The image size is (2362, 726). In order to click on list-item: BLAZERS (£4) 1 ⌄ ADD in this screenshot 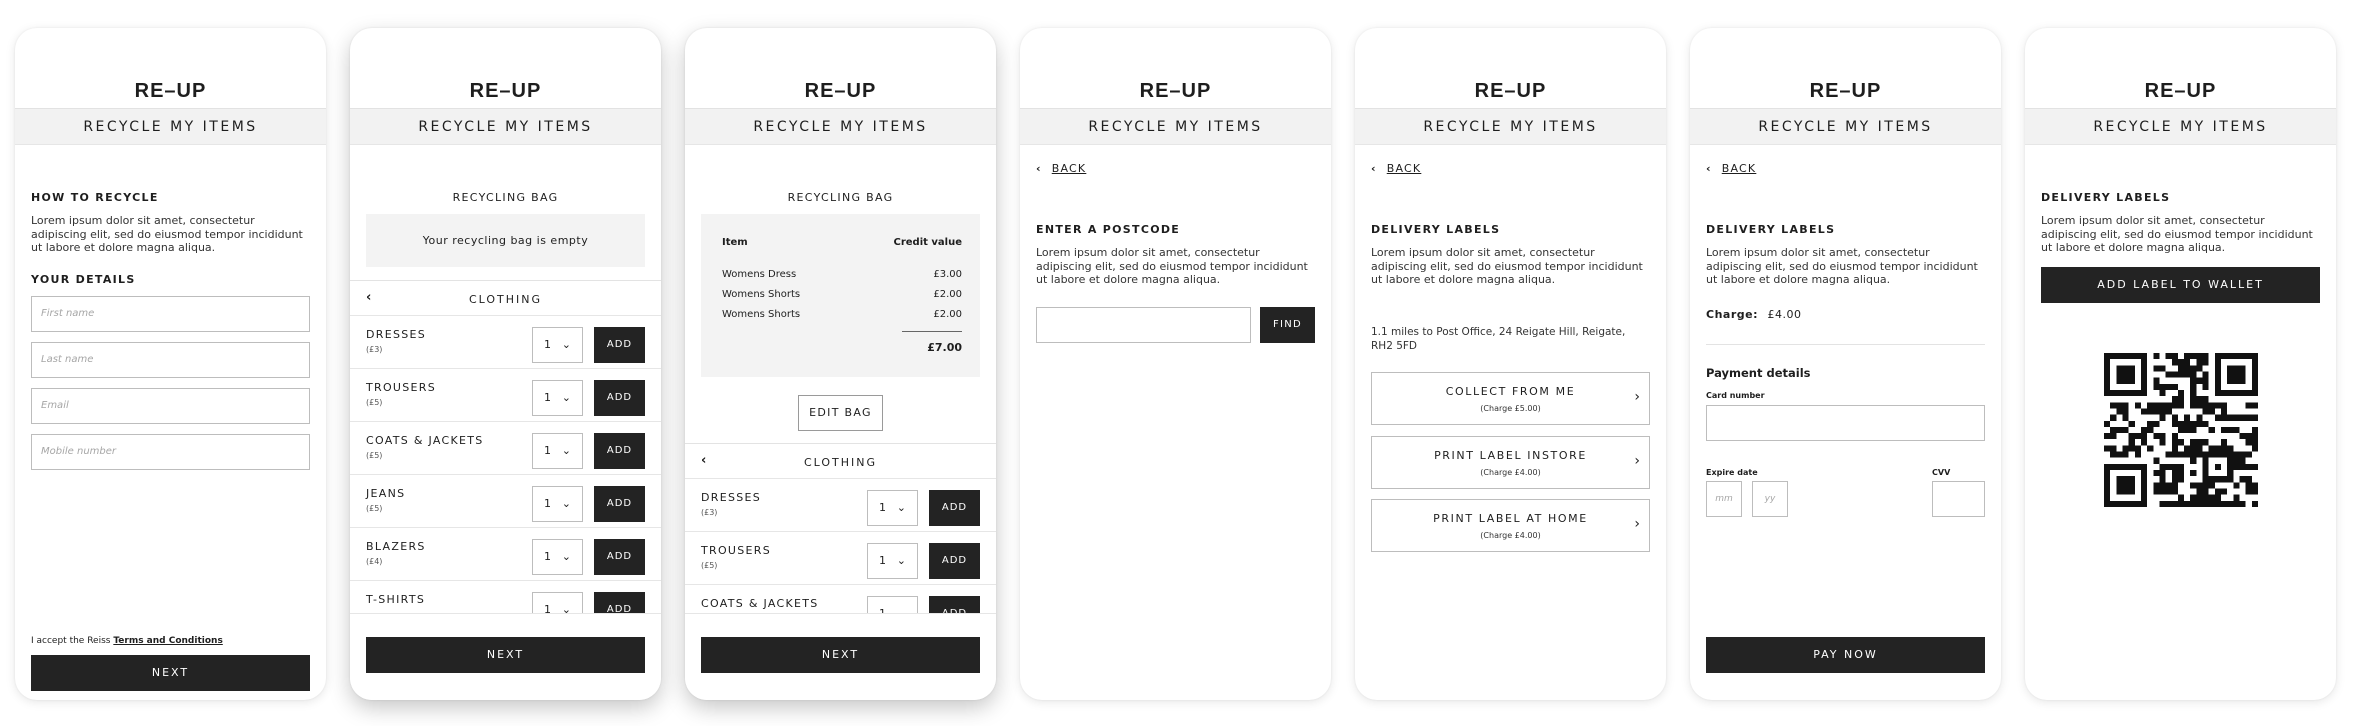, I will do `click(505, 553)`.